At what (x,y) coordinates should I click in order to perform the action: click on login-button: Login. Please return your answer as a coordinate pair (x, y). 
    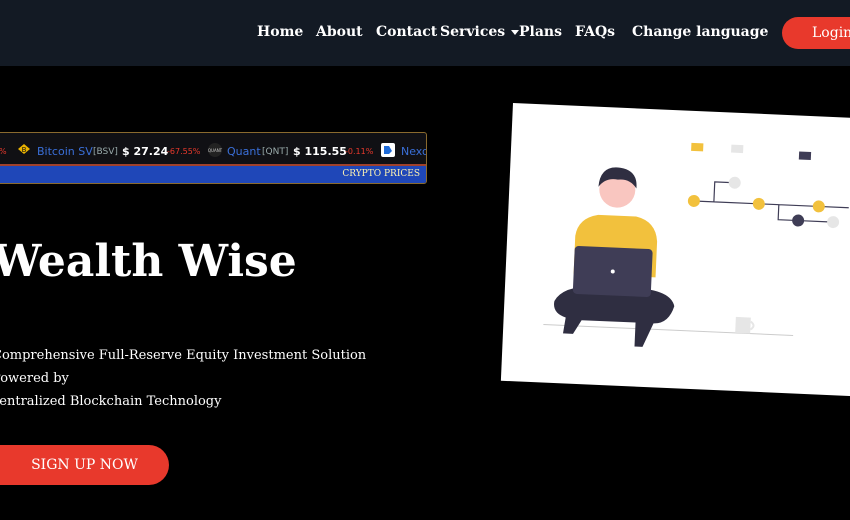
    Looking at the image, I should click on (816, 33).